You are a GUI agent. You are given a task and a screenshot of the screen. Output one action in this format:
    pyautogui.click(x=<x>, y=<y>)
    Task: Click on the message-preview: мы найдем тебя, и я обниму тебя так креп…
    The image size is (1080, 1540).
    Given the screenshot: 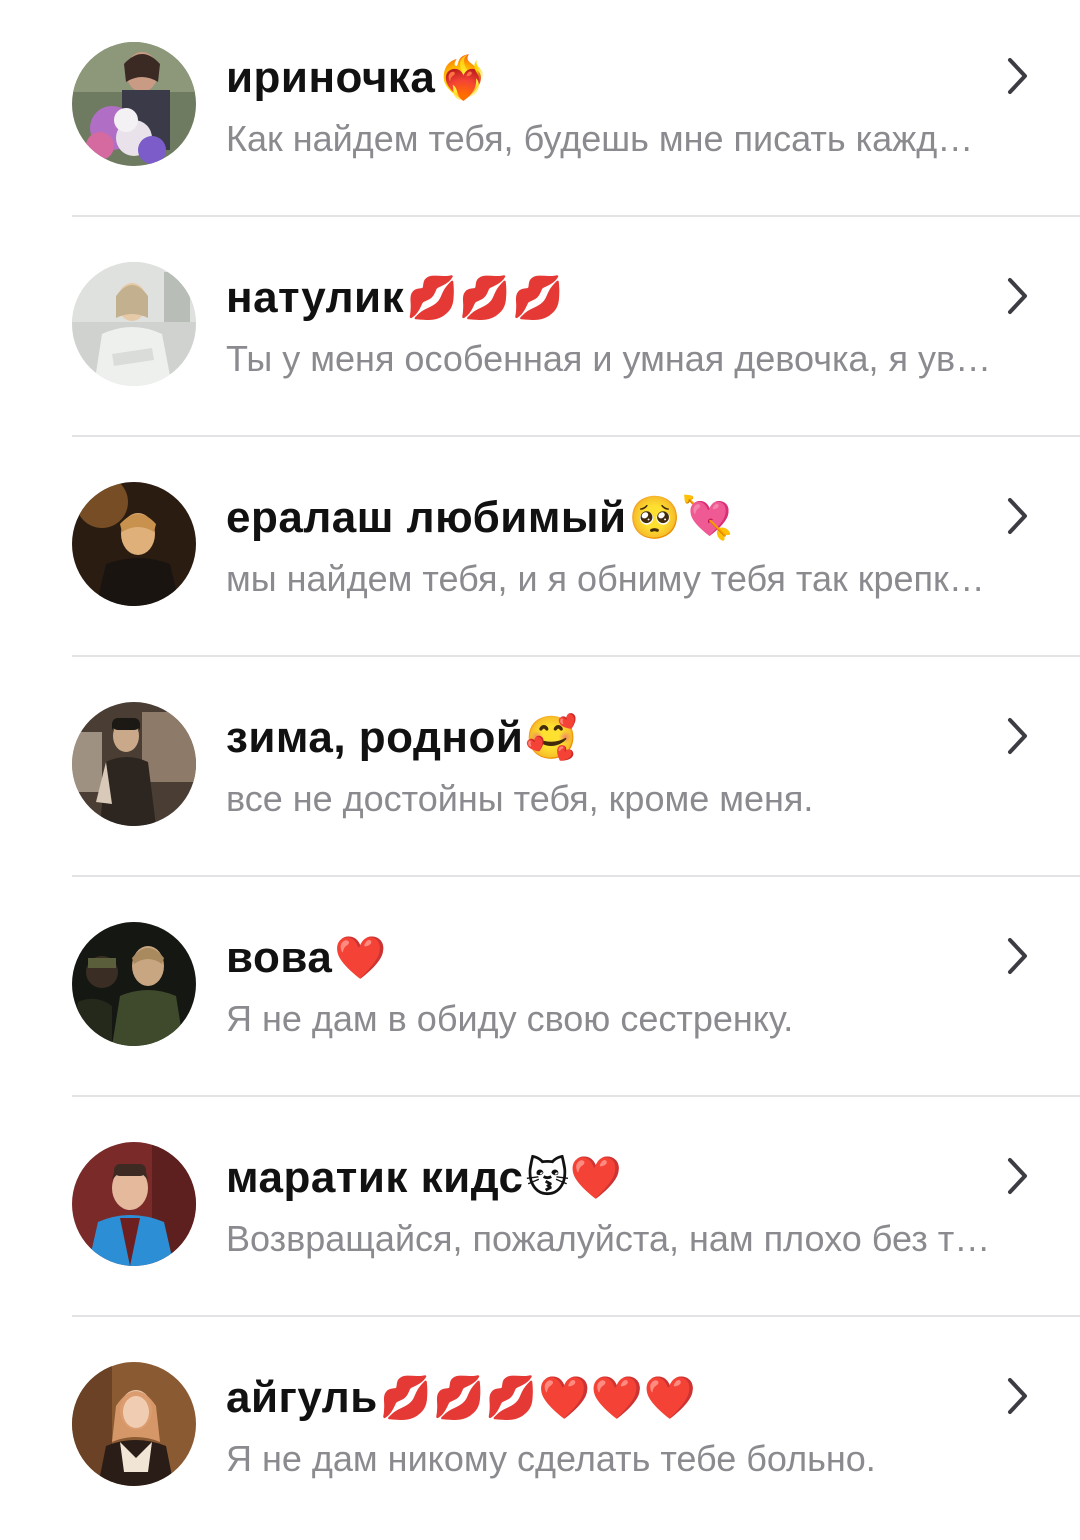 What is the action you would take?
    pyautogui.click(x=605, y=578)
    